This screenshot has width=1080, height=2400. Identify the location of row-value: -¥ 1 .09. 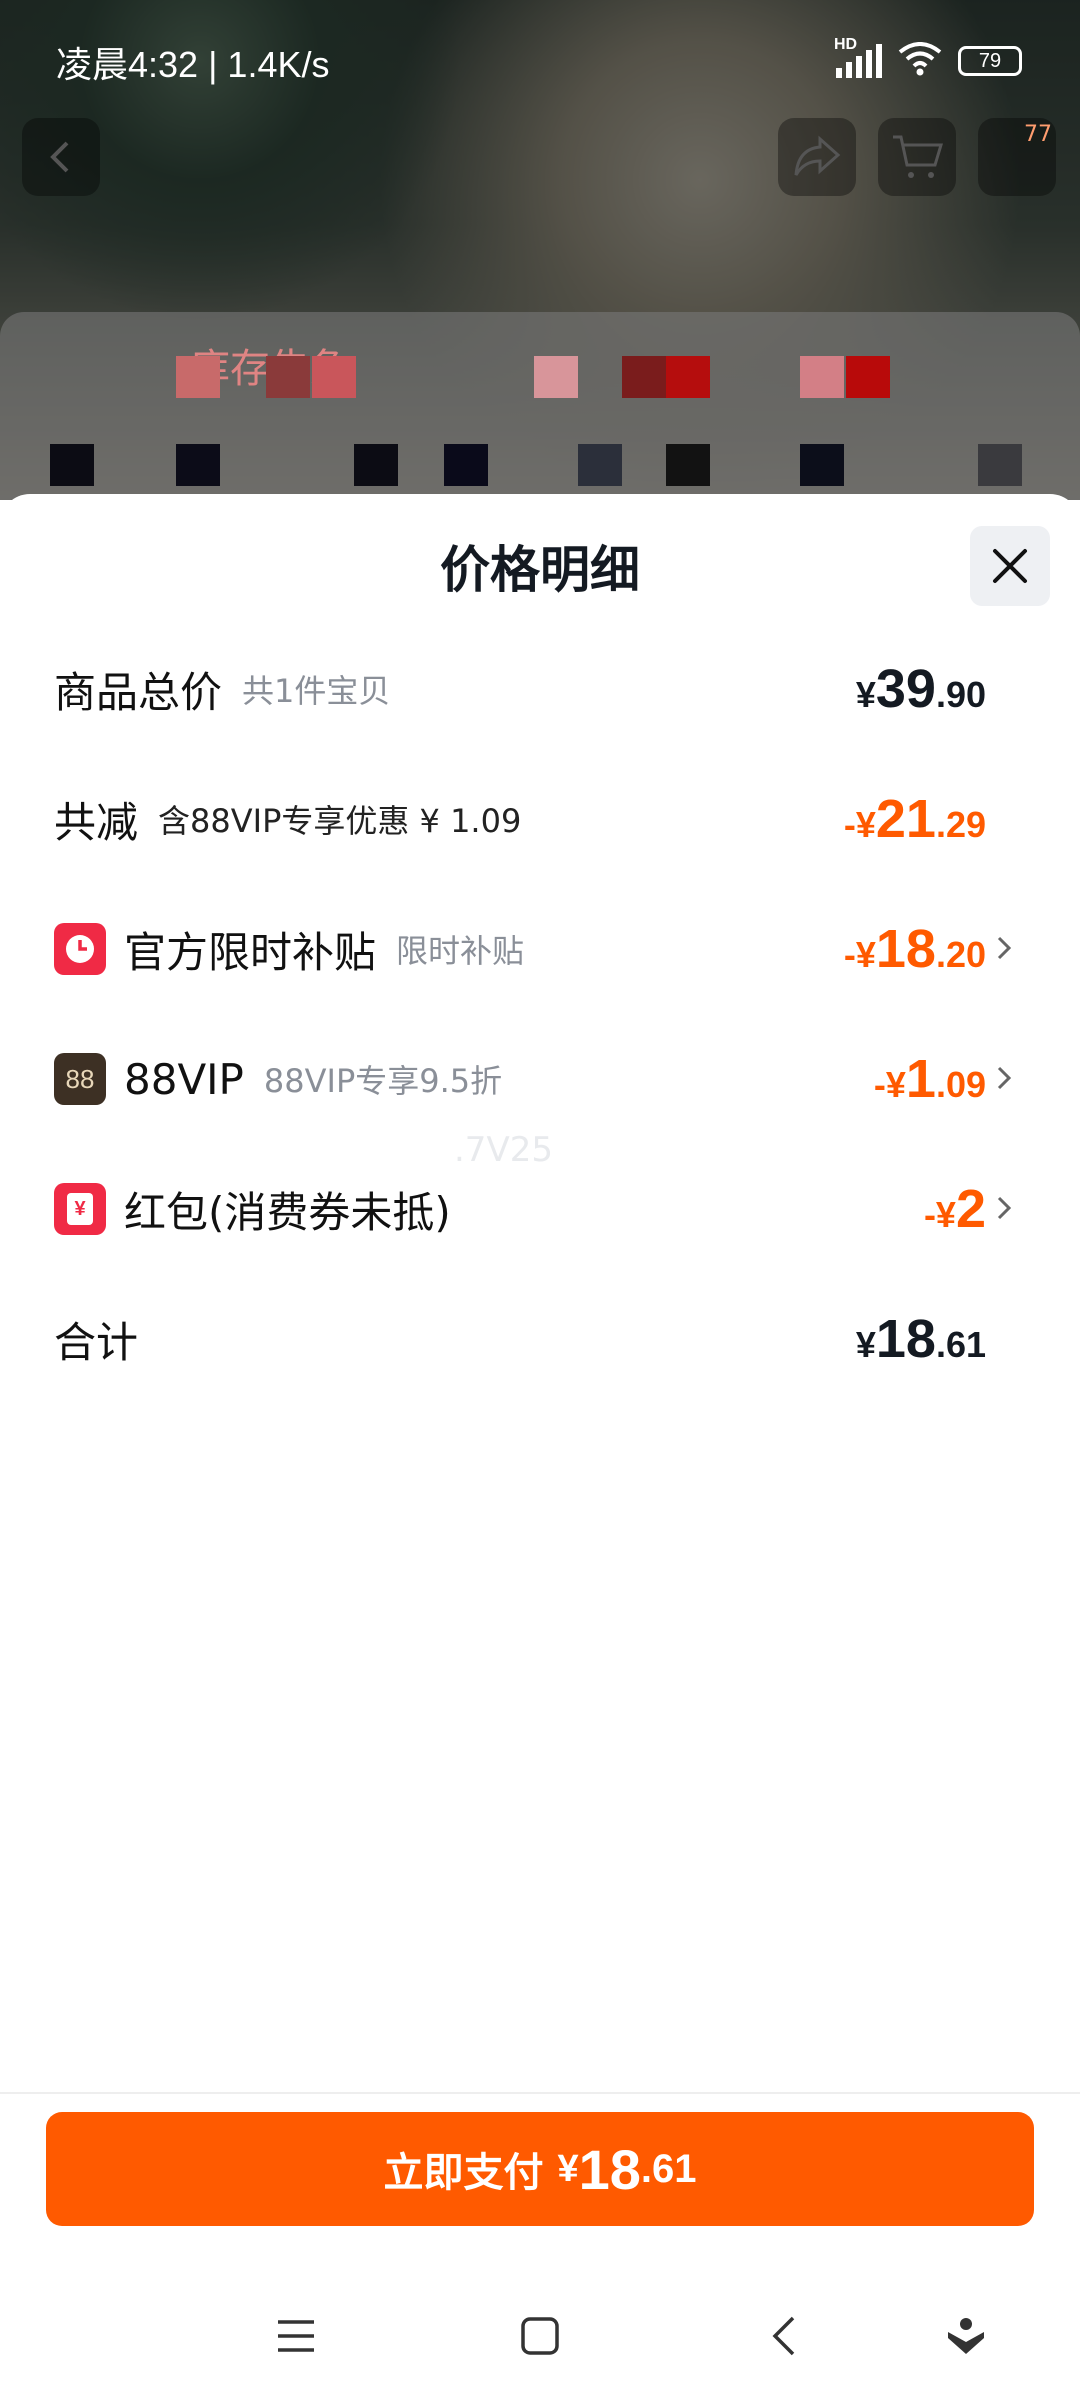
(930, 1079).